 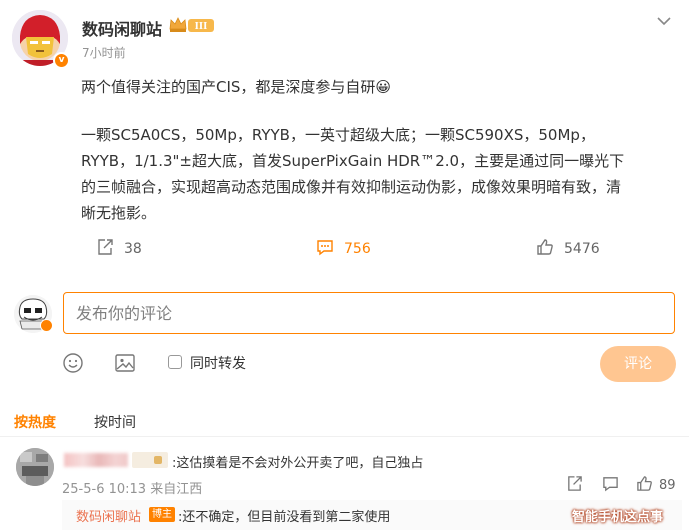 I want to click on comment-like-button: 89, so click(x=656, y=485).